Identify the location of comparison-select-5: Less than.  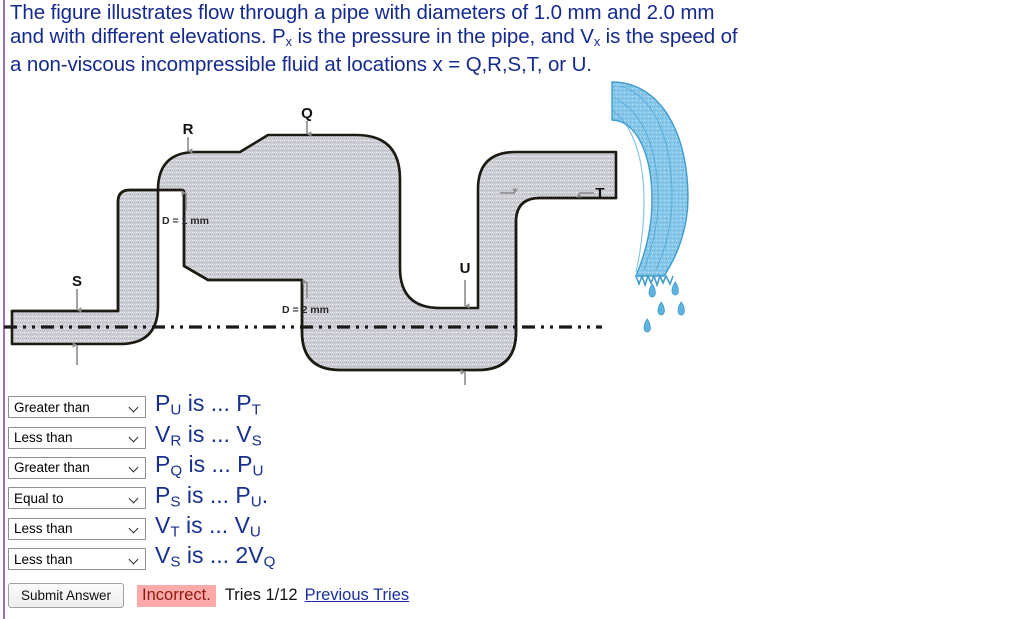
(77, 528).